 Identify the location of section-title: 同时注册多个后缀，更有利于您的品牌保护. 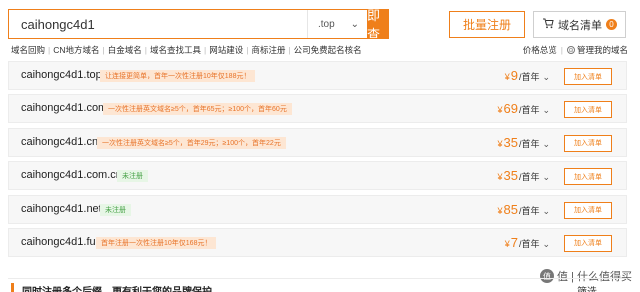
(117, 287).